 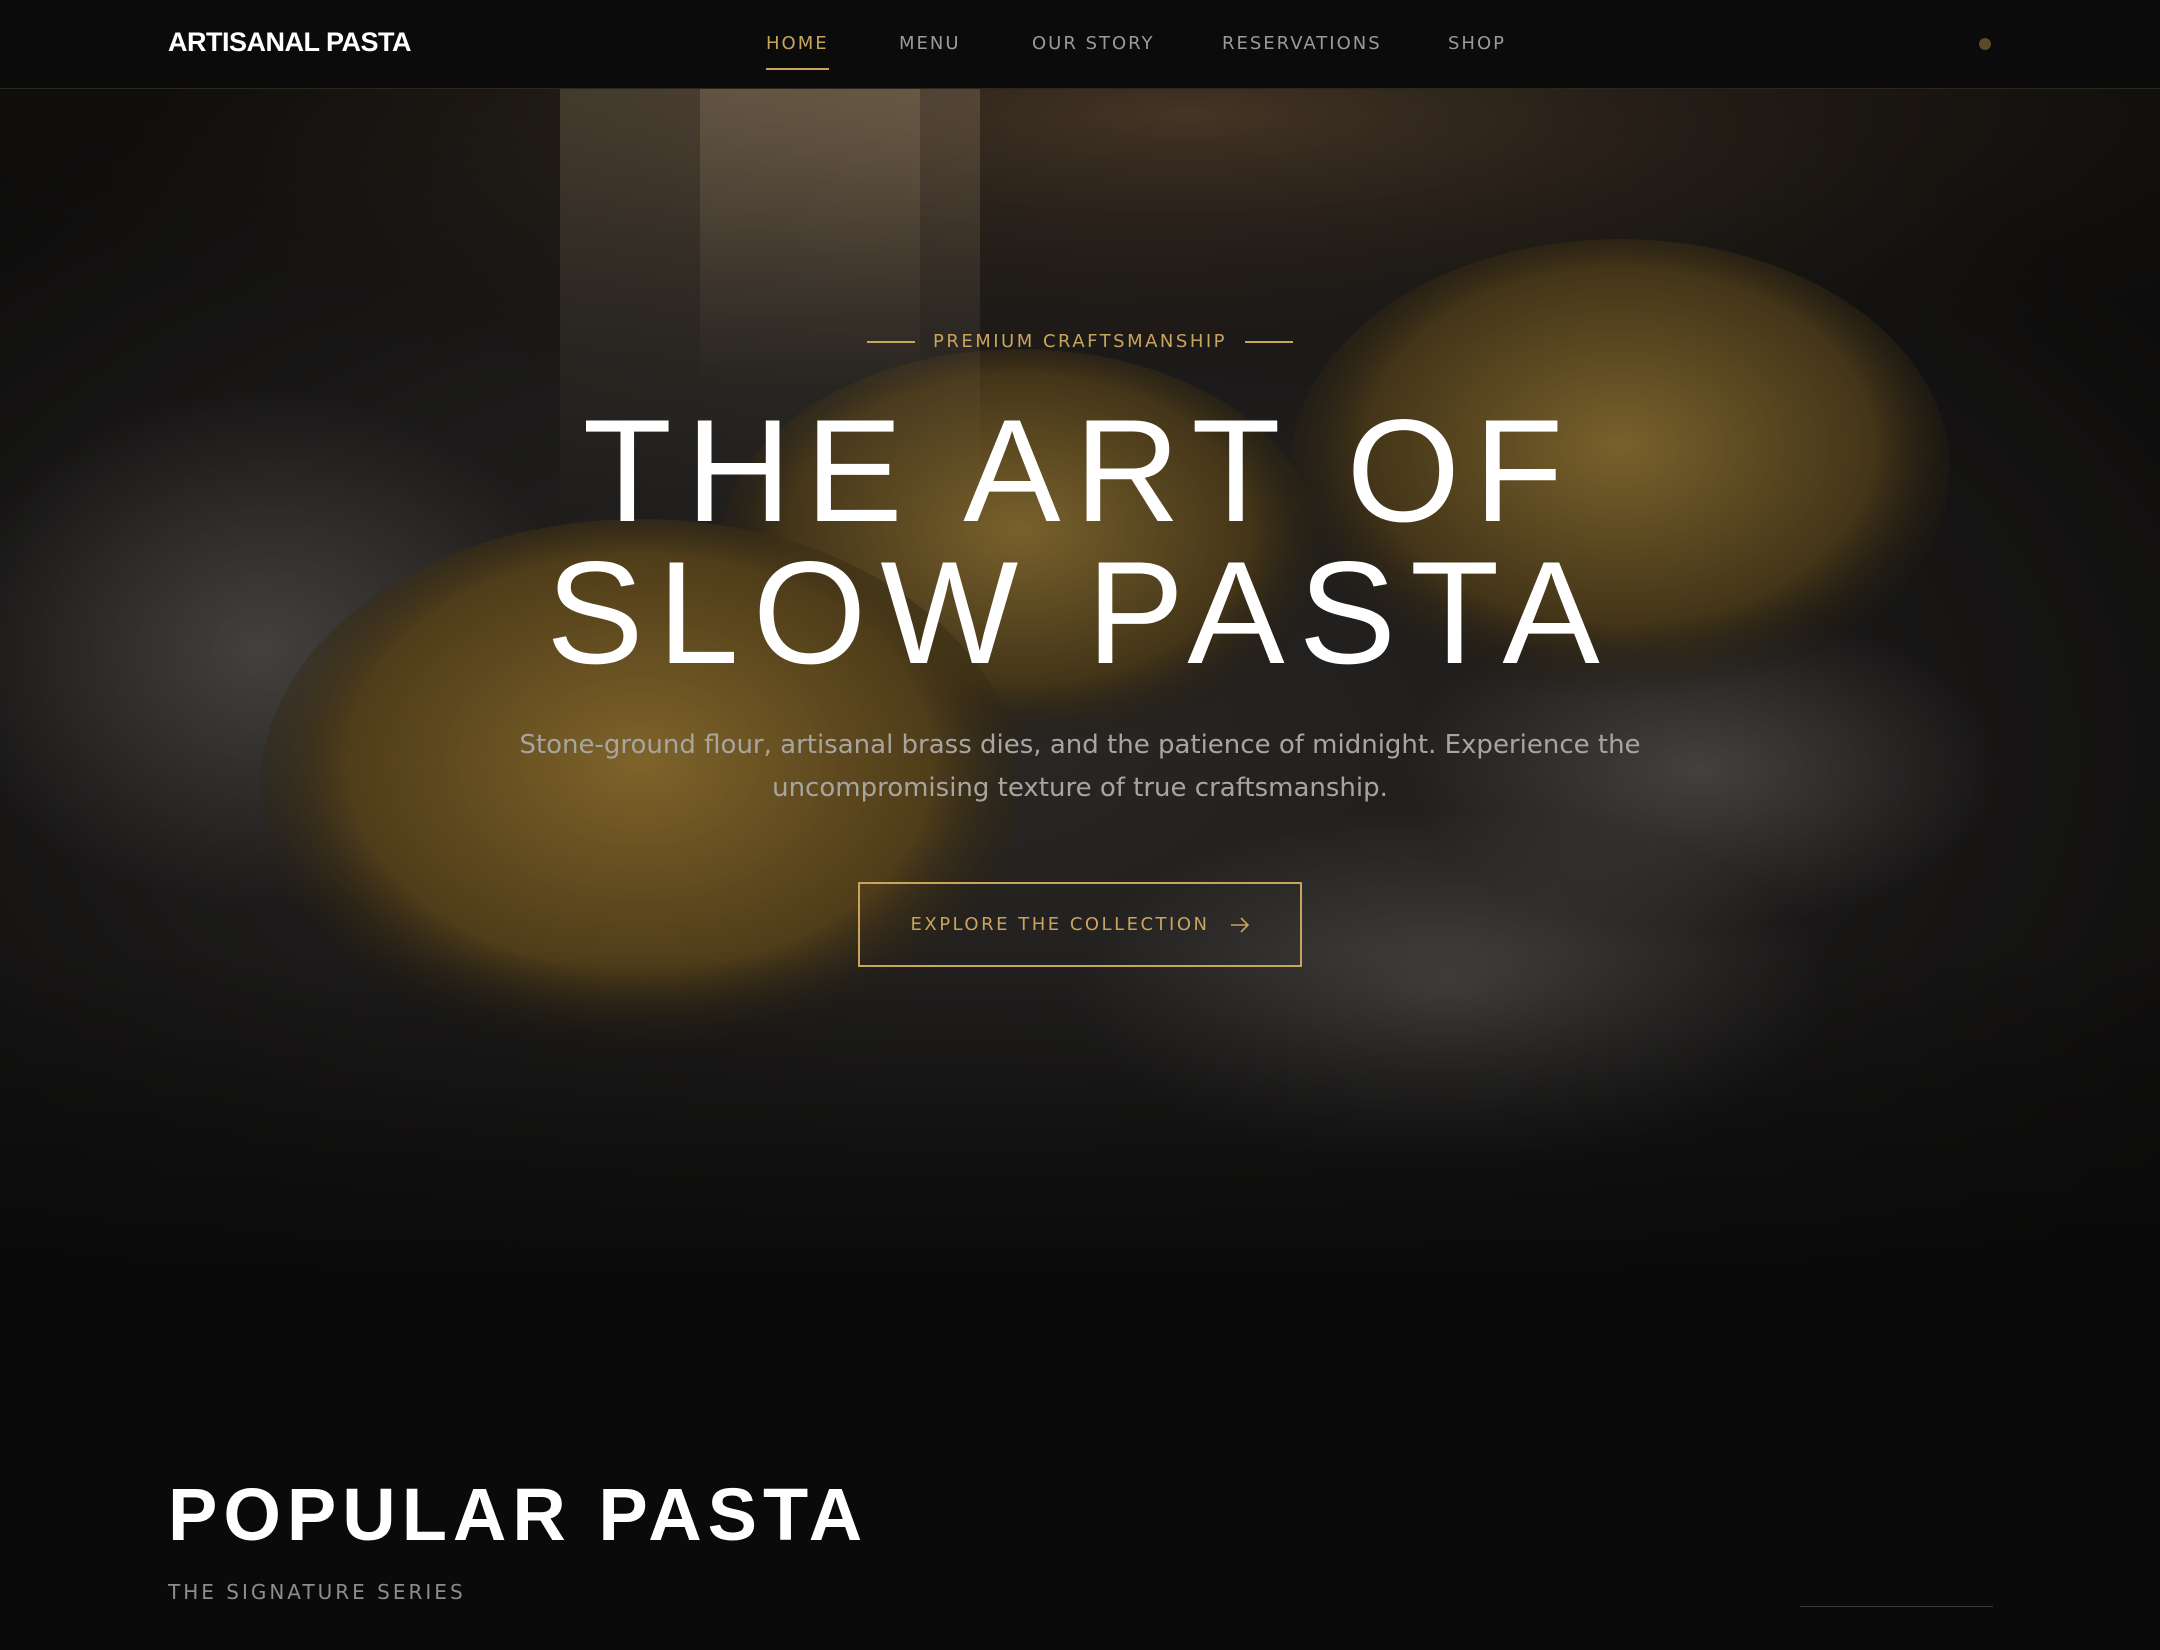 What do you see at coordinates (1477, 43) in the screenshot?
I see `nav-item-shop: SHOP` at bounding box center [1477, 43].